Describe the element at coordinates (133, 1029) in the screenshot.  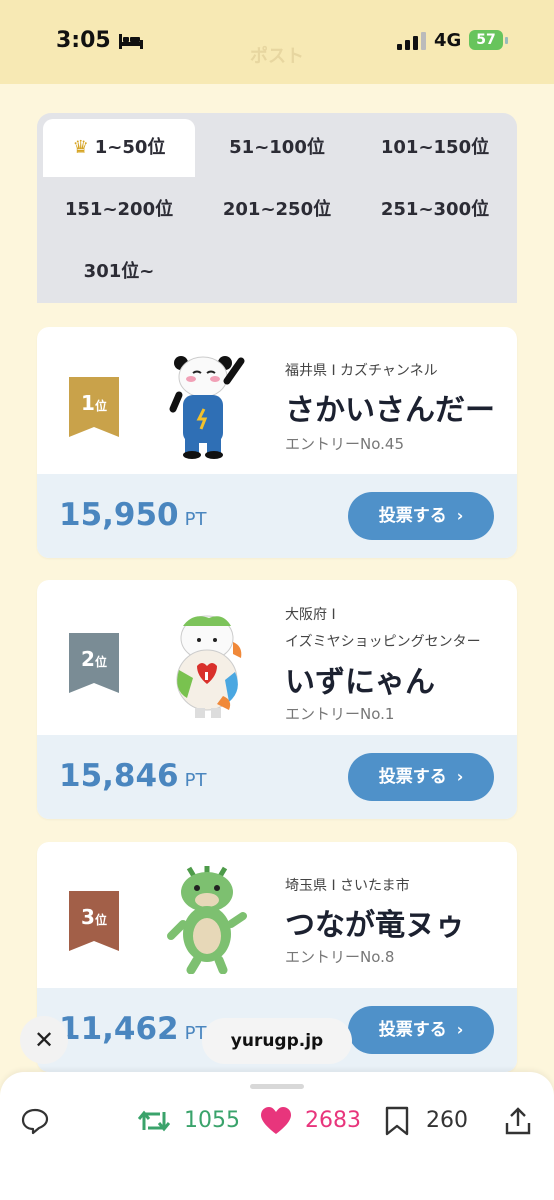
I see `vote-points: 11,462 PT` at that location.